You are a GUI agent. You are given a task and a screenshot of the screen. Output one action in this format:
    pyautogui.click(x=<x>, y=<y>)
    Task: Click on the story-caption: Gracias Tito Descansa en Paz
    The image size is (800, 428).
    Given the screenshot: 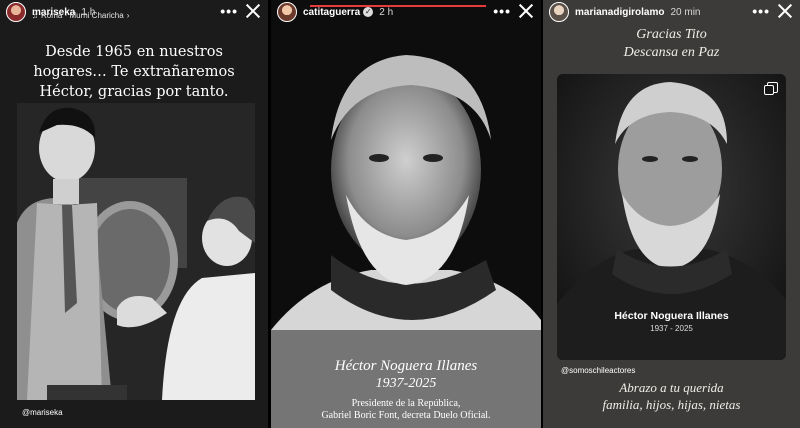 What is the action you would take?
    pyautogui.click(x=671, y=44)
    